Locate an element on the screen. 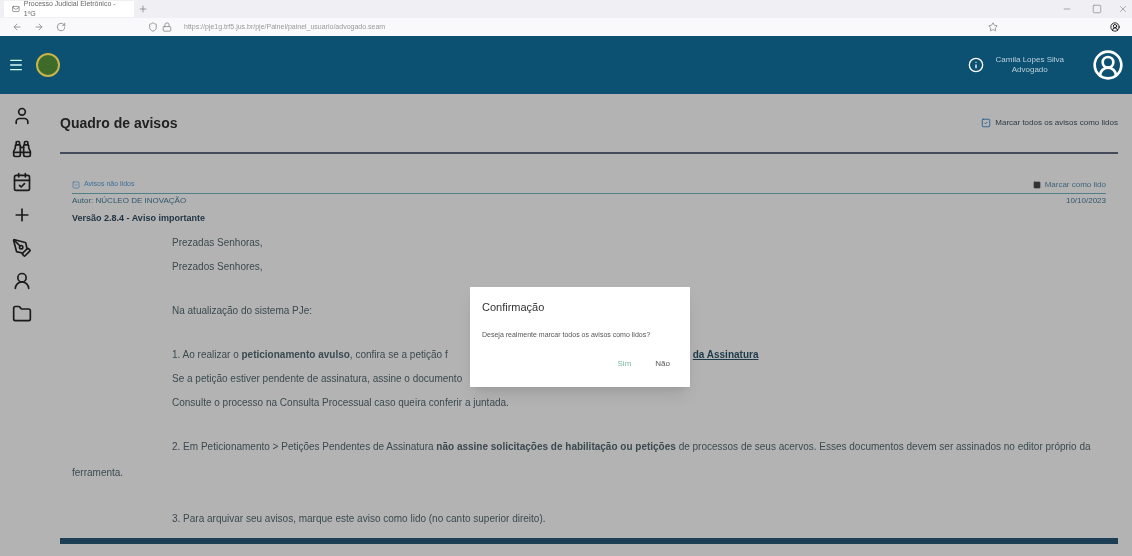 The width and height of the screenshot is (1132, 556). assinatura-link: da Assinatura is located at coordinates (725, 354).